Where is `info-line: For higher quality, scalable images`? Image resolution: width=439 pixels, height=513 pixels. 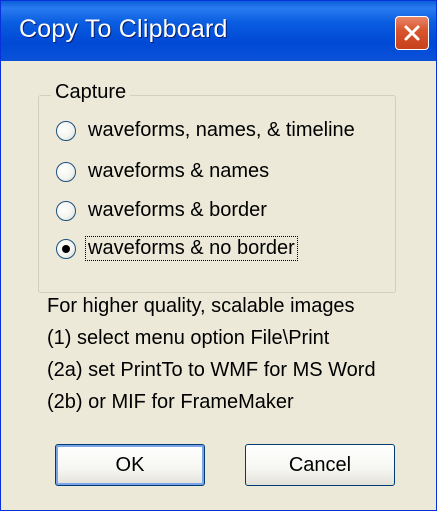 info-line: For higher quality, scalable images is located at coordinates (201, 306).